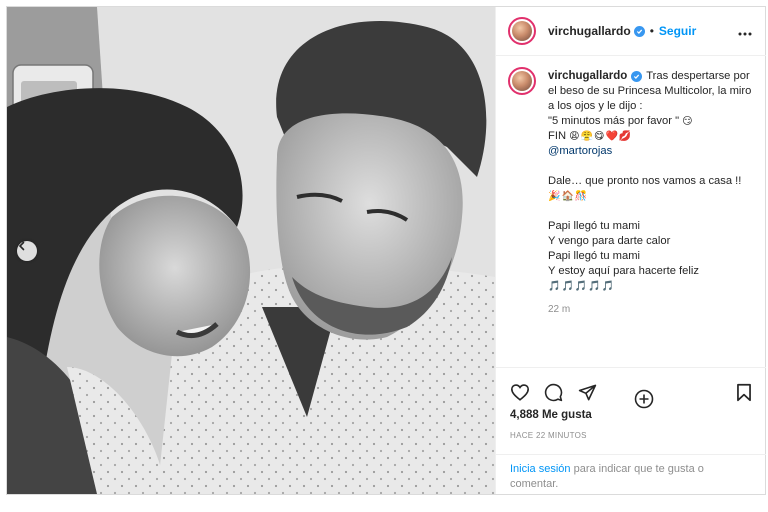 The height and width of the screenshot is (512, 768). I want to click on comment-icon, so click(553, 395).